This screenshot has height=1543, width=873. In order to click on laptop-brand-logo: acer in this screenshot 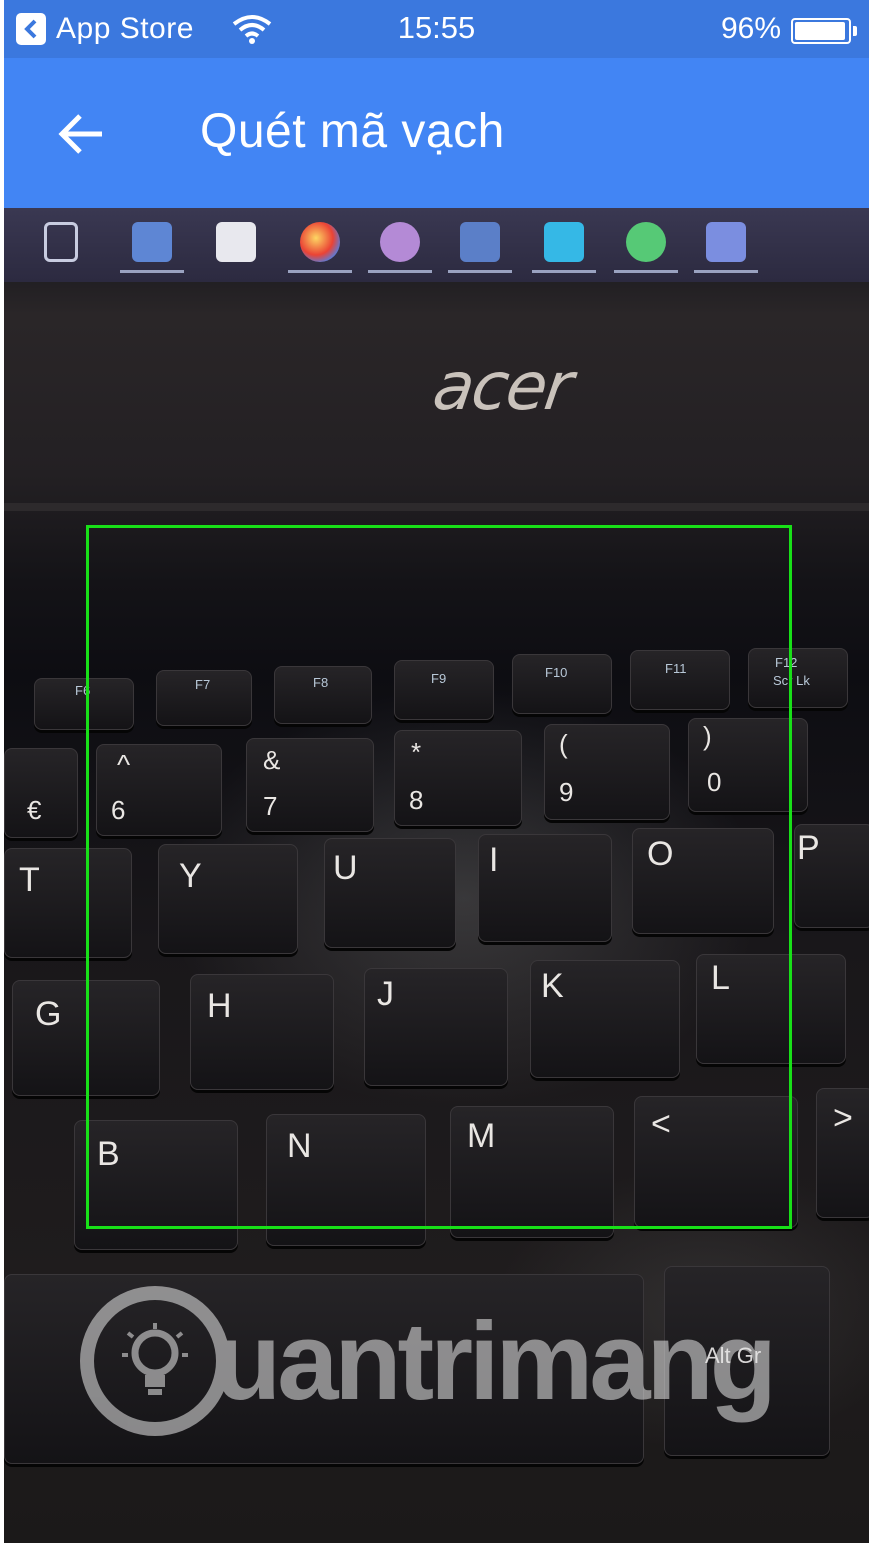, I will do `click(502, 386)`.